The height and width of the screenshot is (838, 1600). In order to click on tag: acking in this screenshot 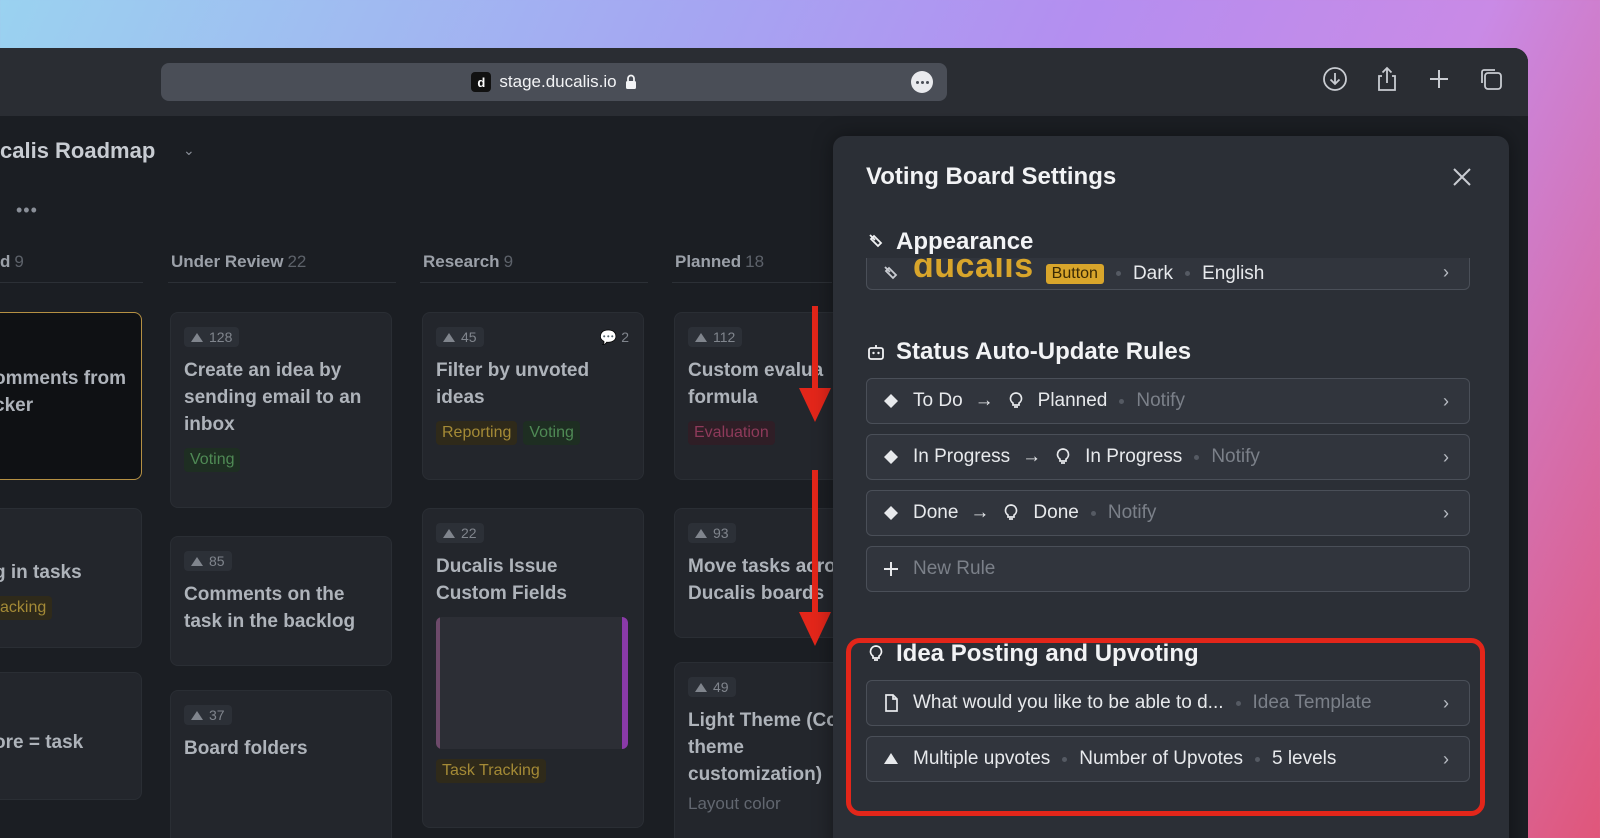, I will do `click(26, 608)`.